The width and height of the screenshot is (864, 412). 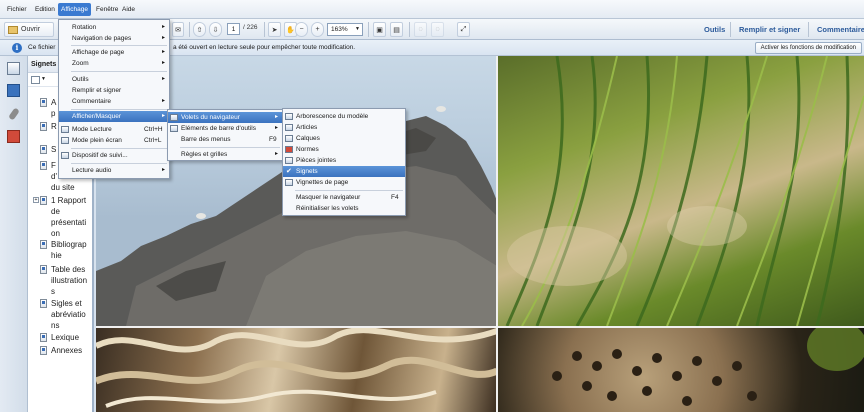 I want to click on menu-item-label: Volets du navigateur, so click(x=210, y=117).